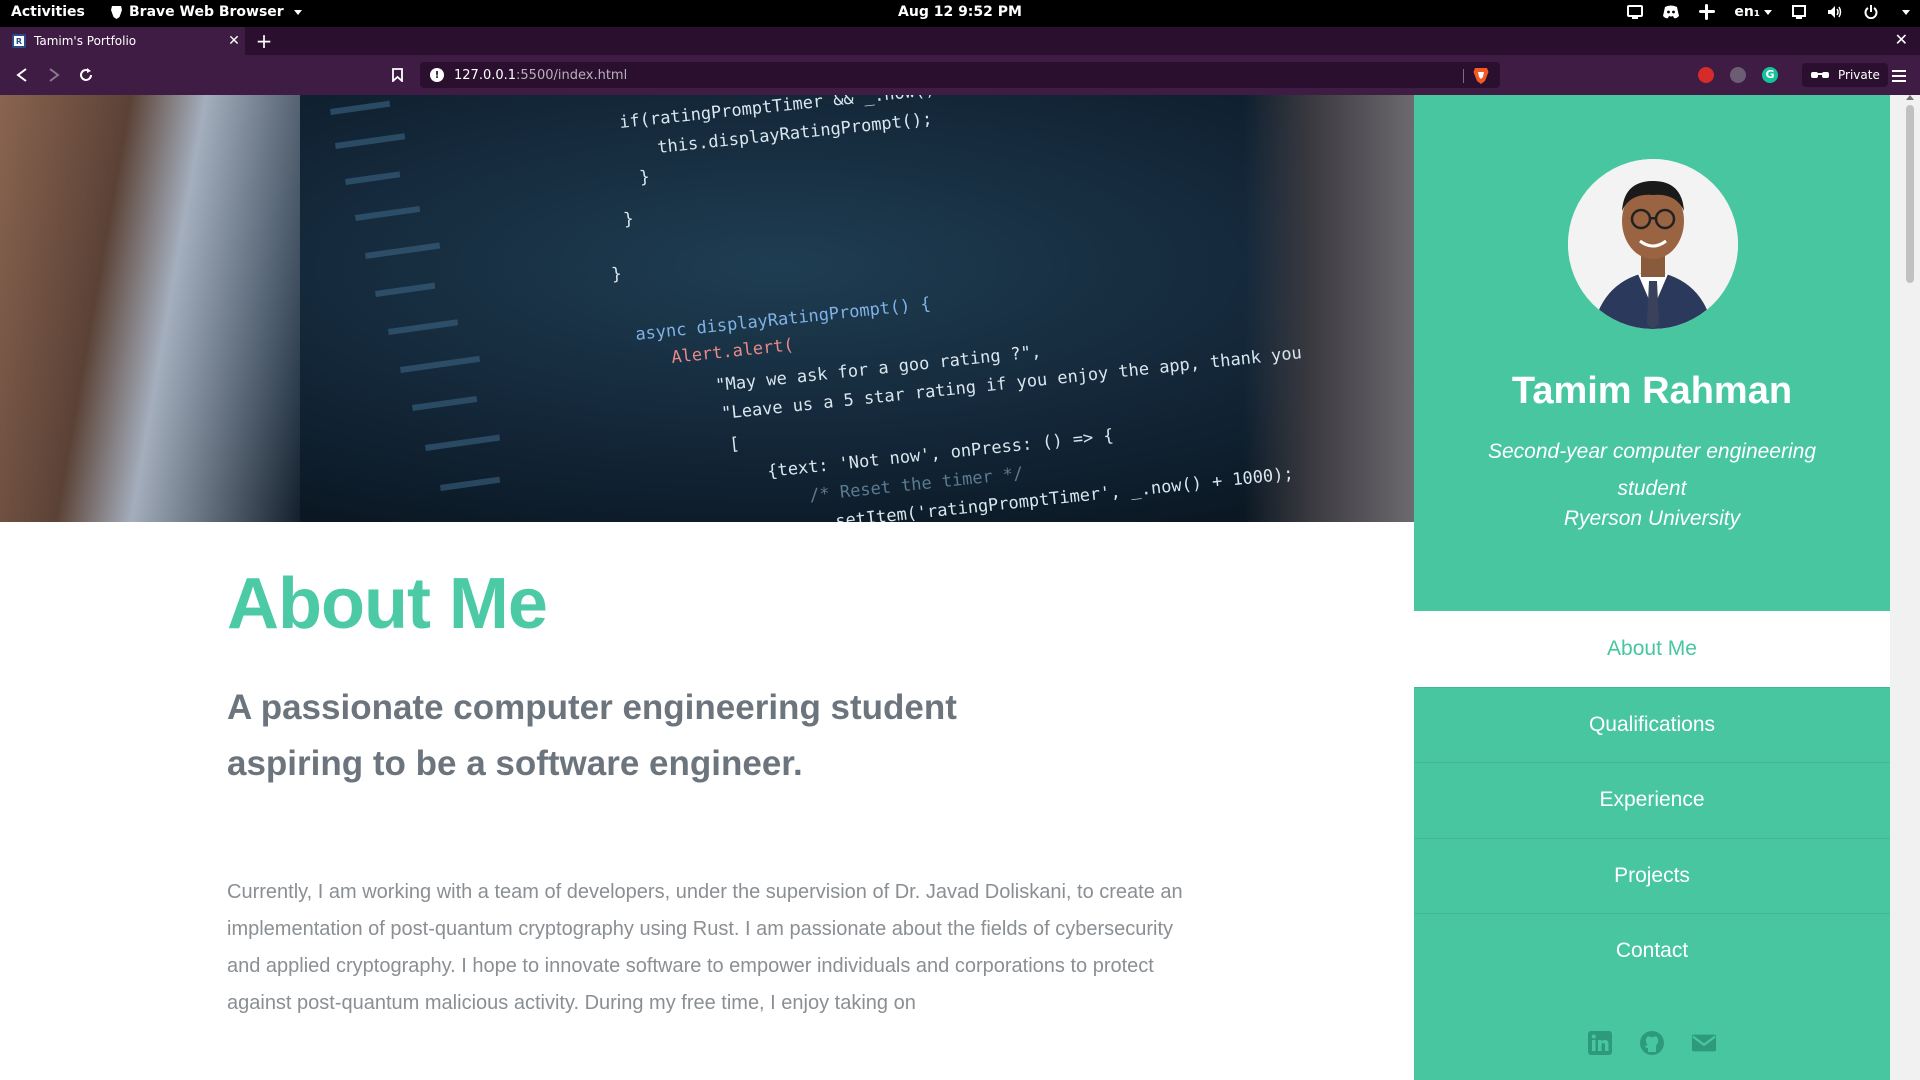 The width and height of the screenshot is (1920, 1080). I want to click on clock: Aug 12 9:52 PM, so click(960, 12).